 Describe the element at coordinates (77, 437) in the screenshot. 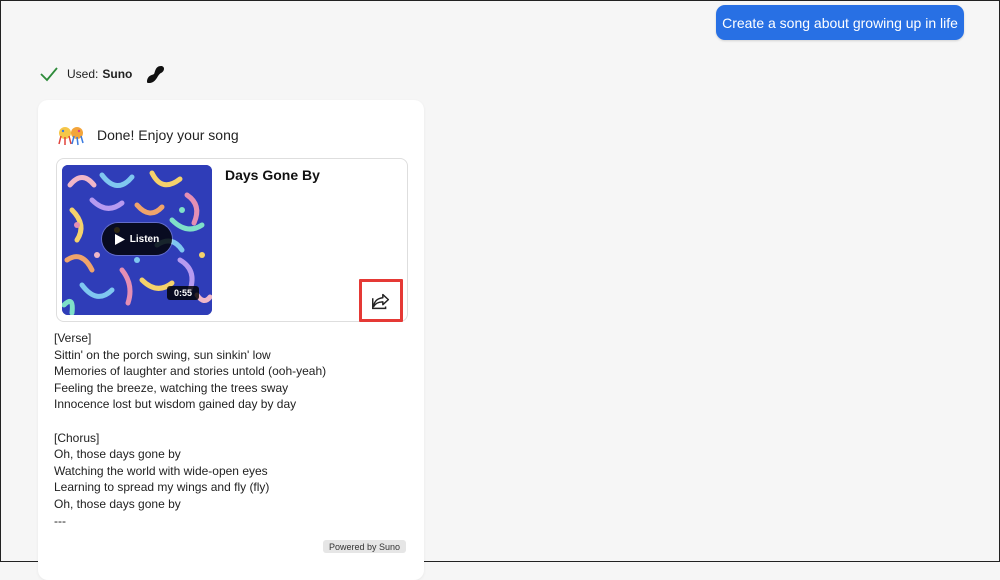

I see `lyrics-line: [Chorus]` at that location.